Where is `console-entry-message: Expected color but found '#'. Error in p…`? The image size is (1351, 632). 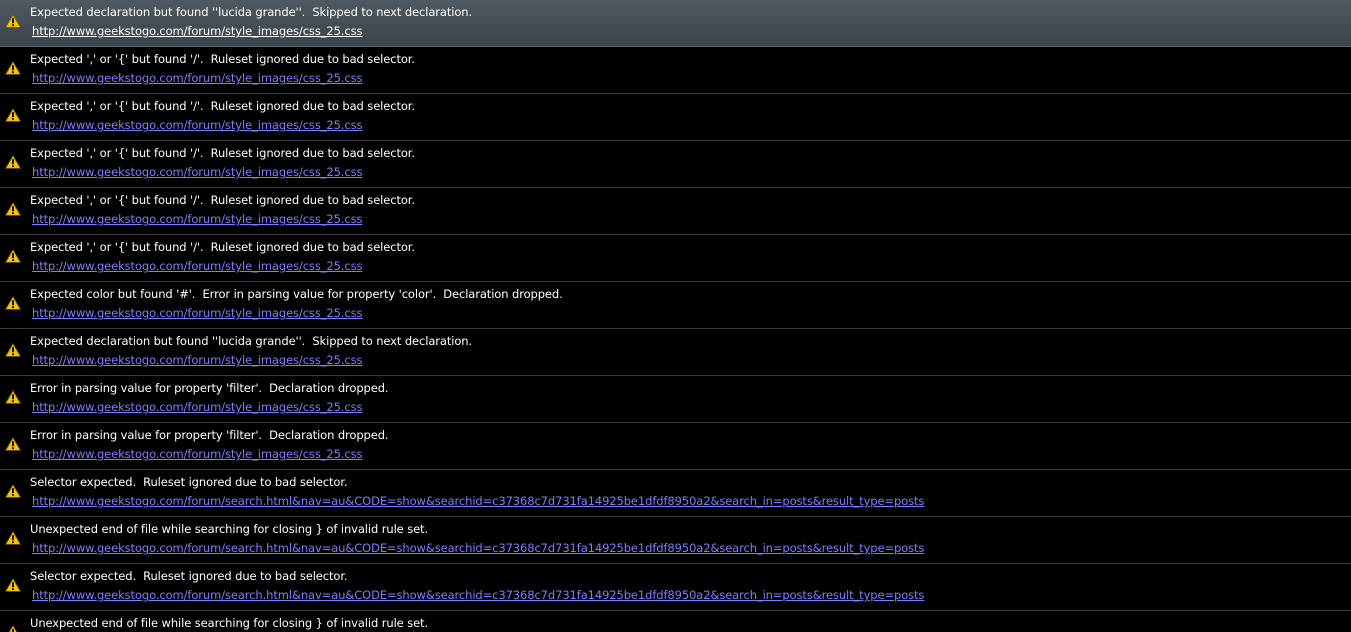 console-entry-message: Expected color but found '#'. Error in p… is located at coordinates (296, 294).